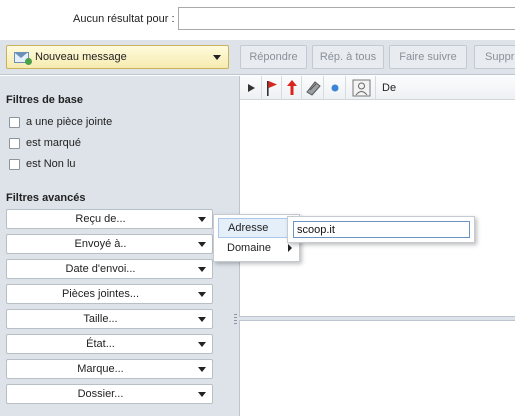 The image size is (515, 416). I want to click on sender-contact-icon, so click(361, 88).